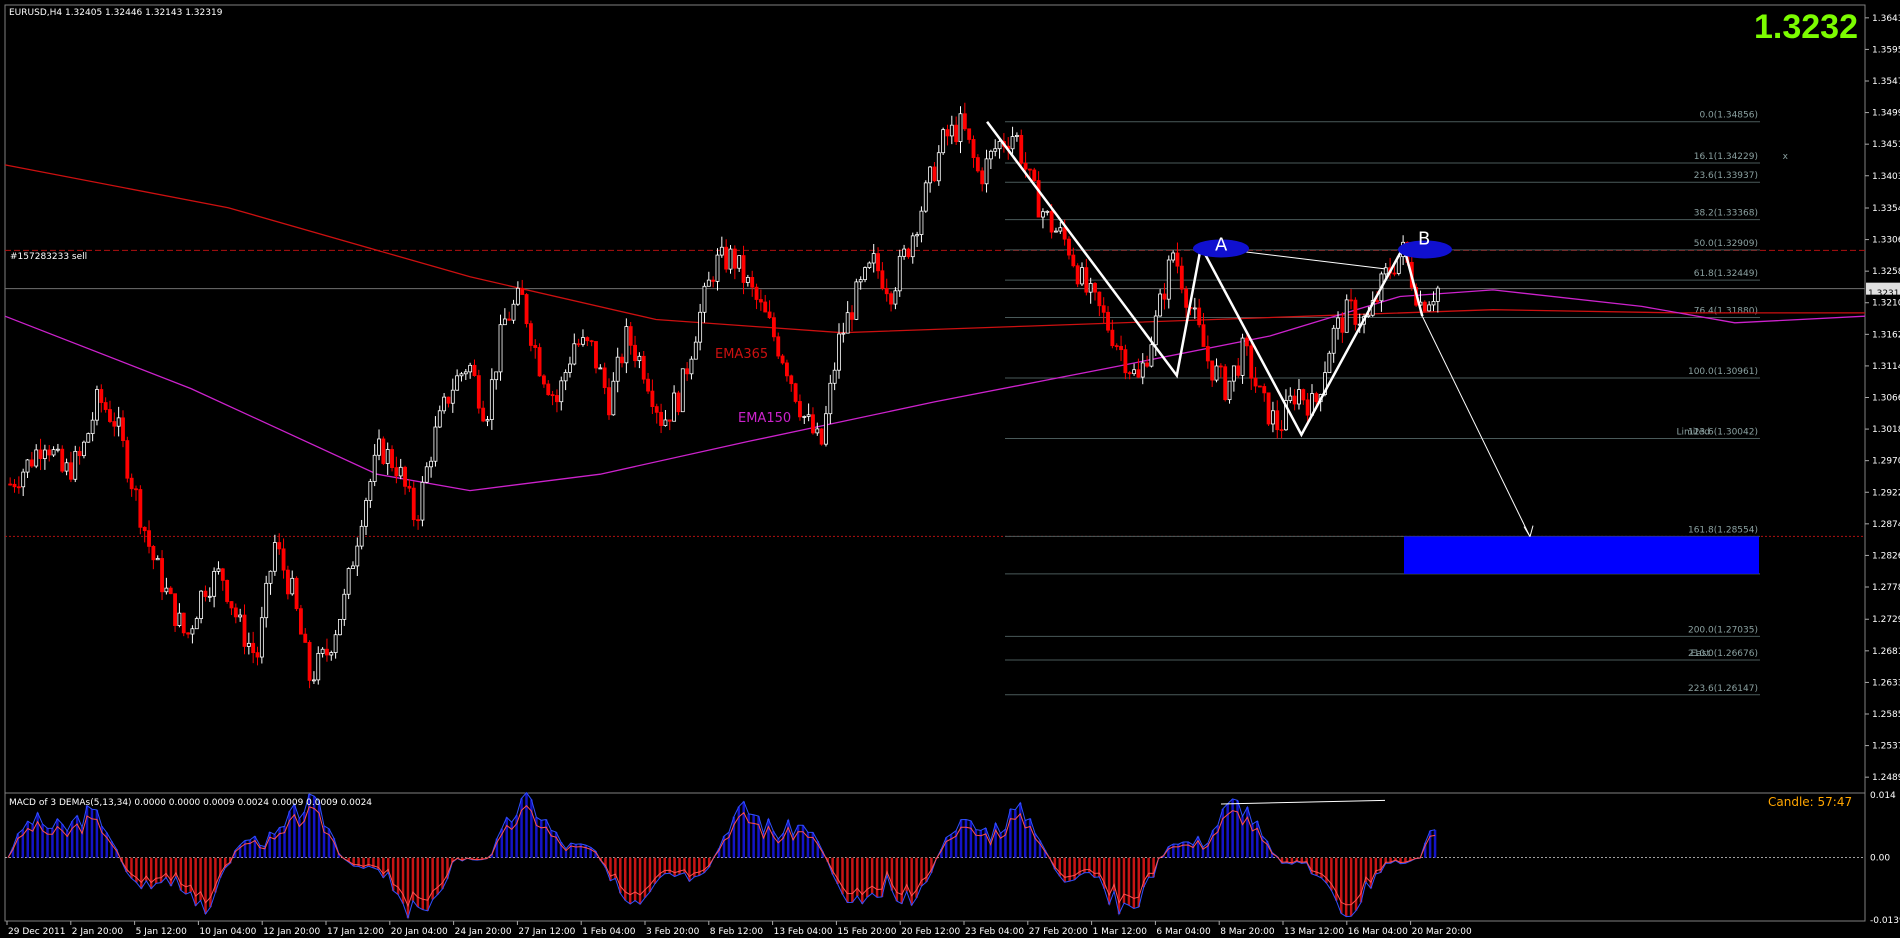 The width and height of the screenshot is (1900, 938). Describe the element at coordinates (930, 932) in the screenshot. I see `x-tick-label: 20 Feb 12:00` at that location.